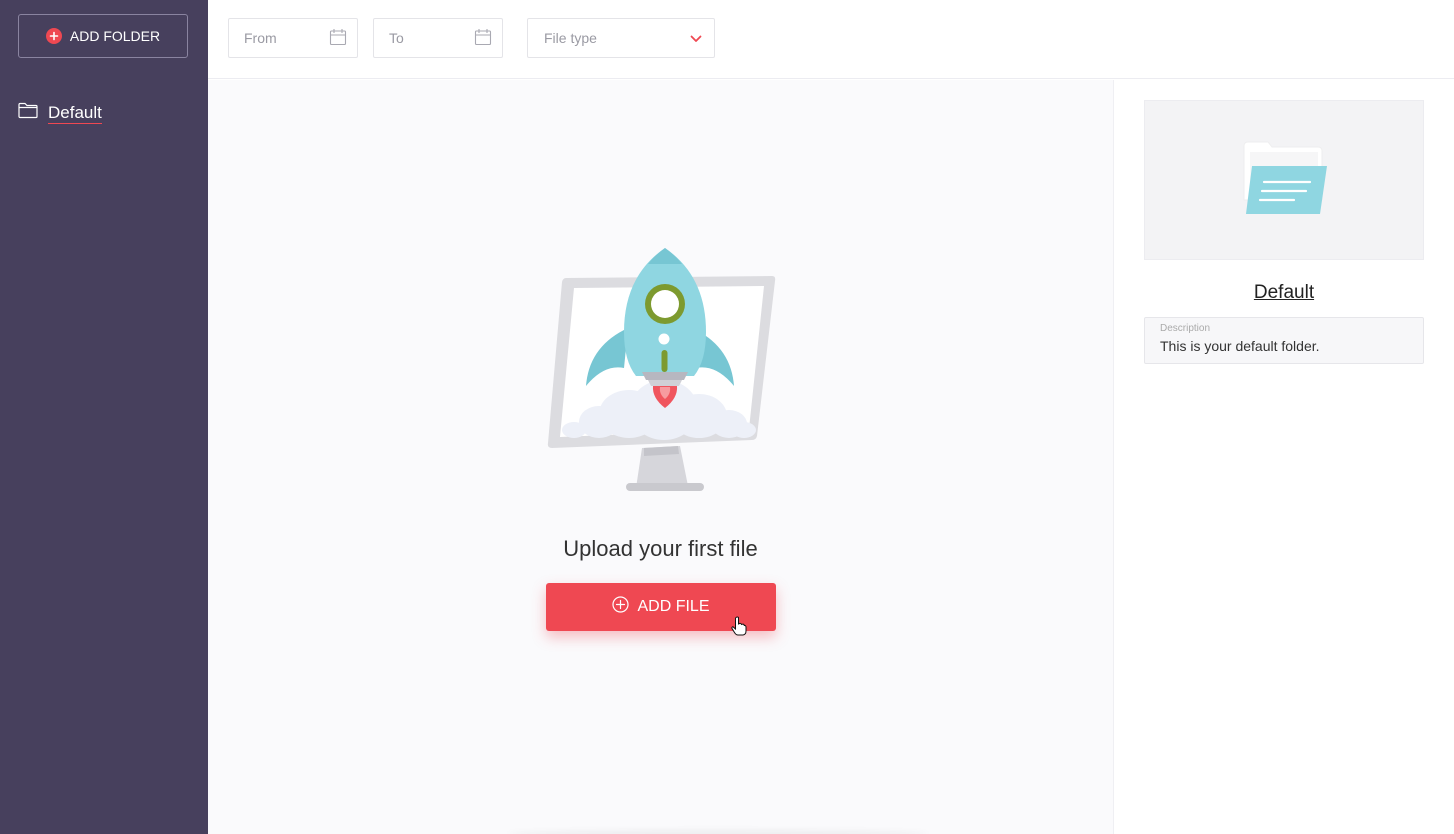 The height and width of the screenshot is (834, 1454). What do you see at coordinates (570, 38) in the screenshot?
I see `file-type-placeholder: File type` at bounding box center [570, 38].